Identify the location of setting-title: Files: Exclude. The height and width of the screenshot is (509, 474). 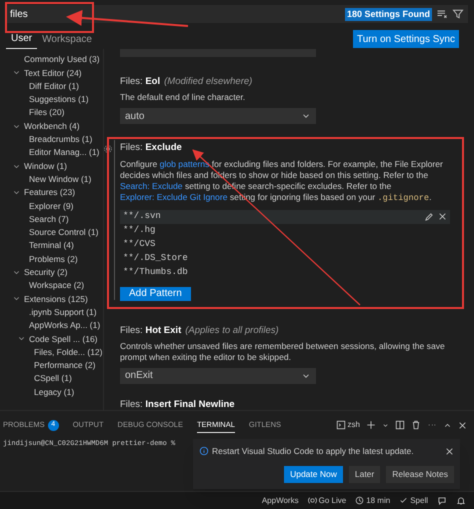
(151, 148).